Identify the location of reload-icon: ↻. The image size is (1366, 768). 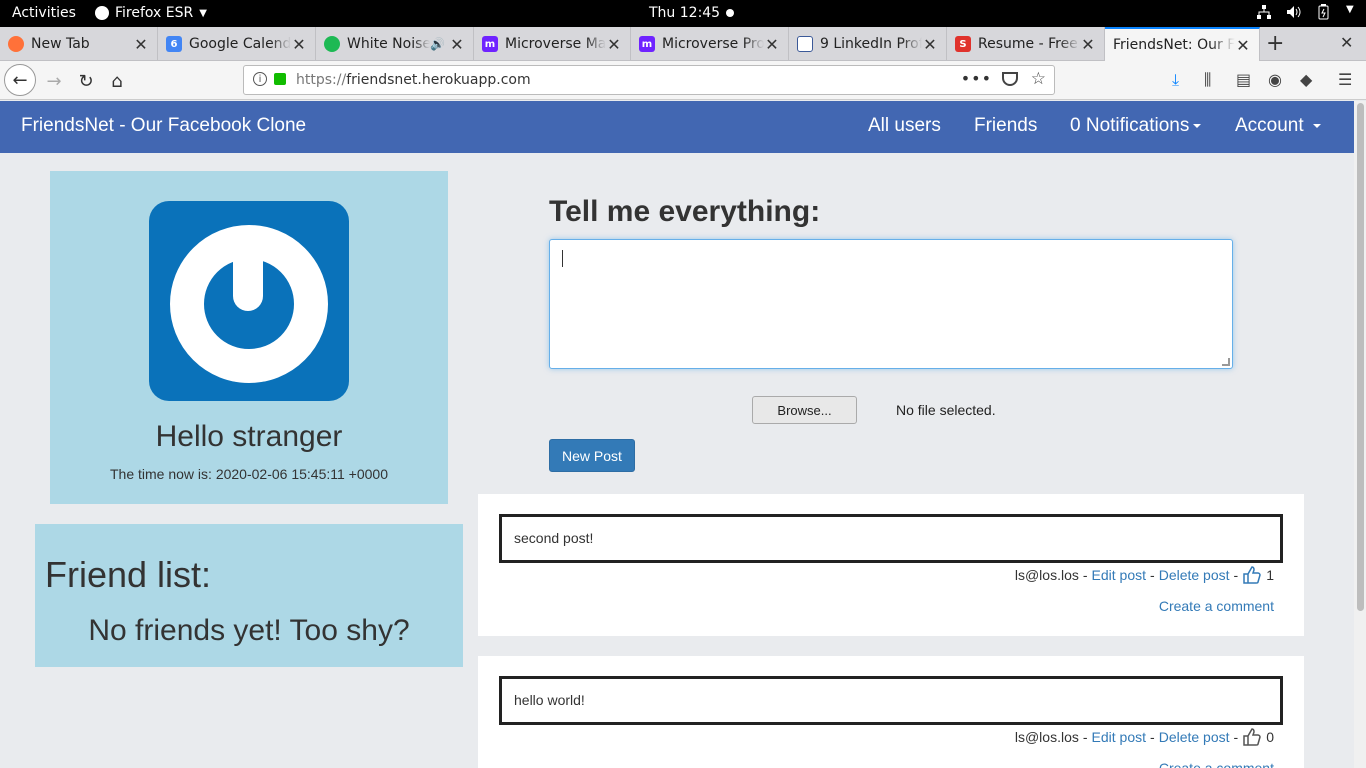
(86, 81).